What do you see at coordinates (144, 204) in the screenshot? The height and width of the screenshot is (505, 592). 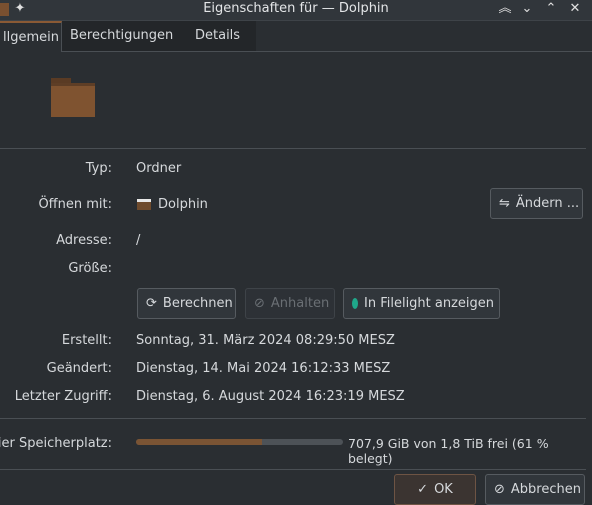 I see `dolphin-icon` at bounding box center [144, 204].